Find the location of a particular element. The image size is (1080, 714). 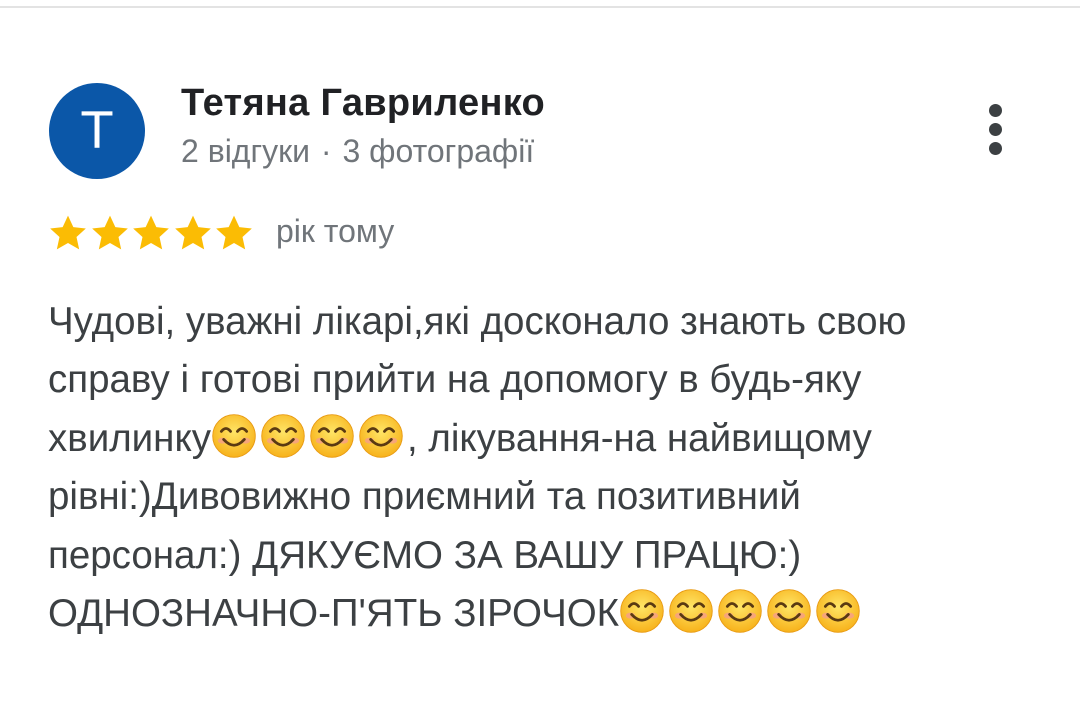

review-time: рік тому is located at coordinates (335, 231).